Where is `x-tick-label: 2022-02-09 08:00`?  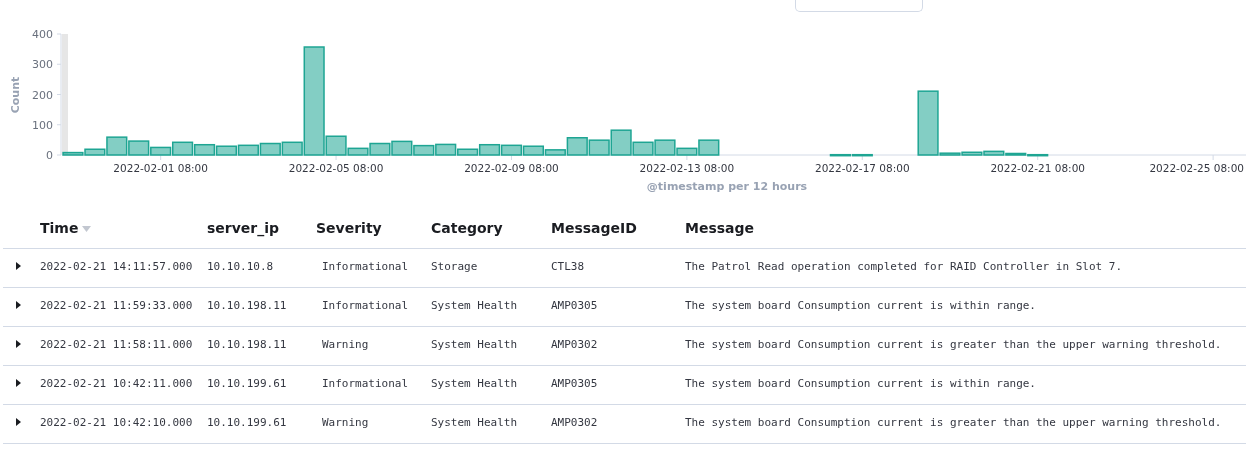 x-tick-label: 2022-02-09 08:00 is located at coordinates (511, 168).